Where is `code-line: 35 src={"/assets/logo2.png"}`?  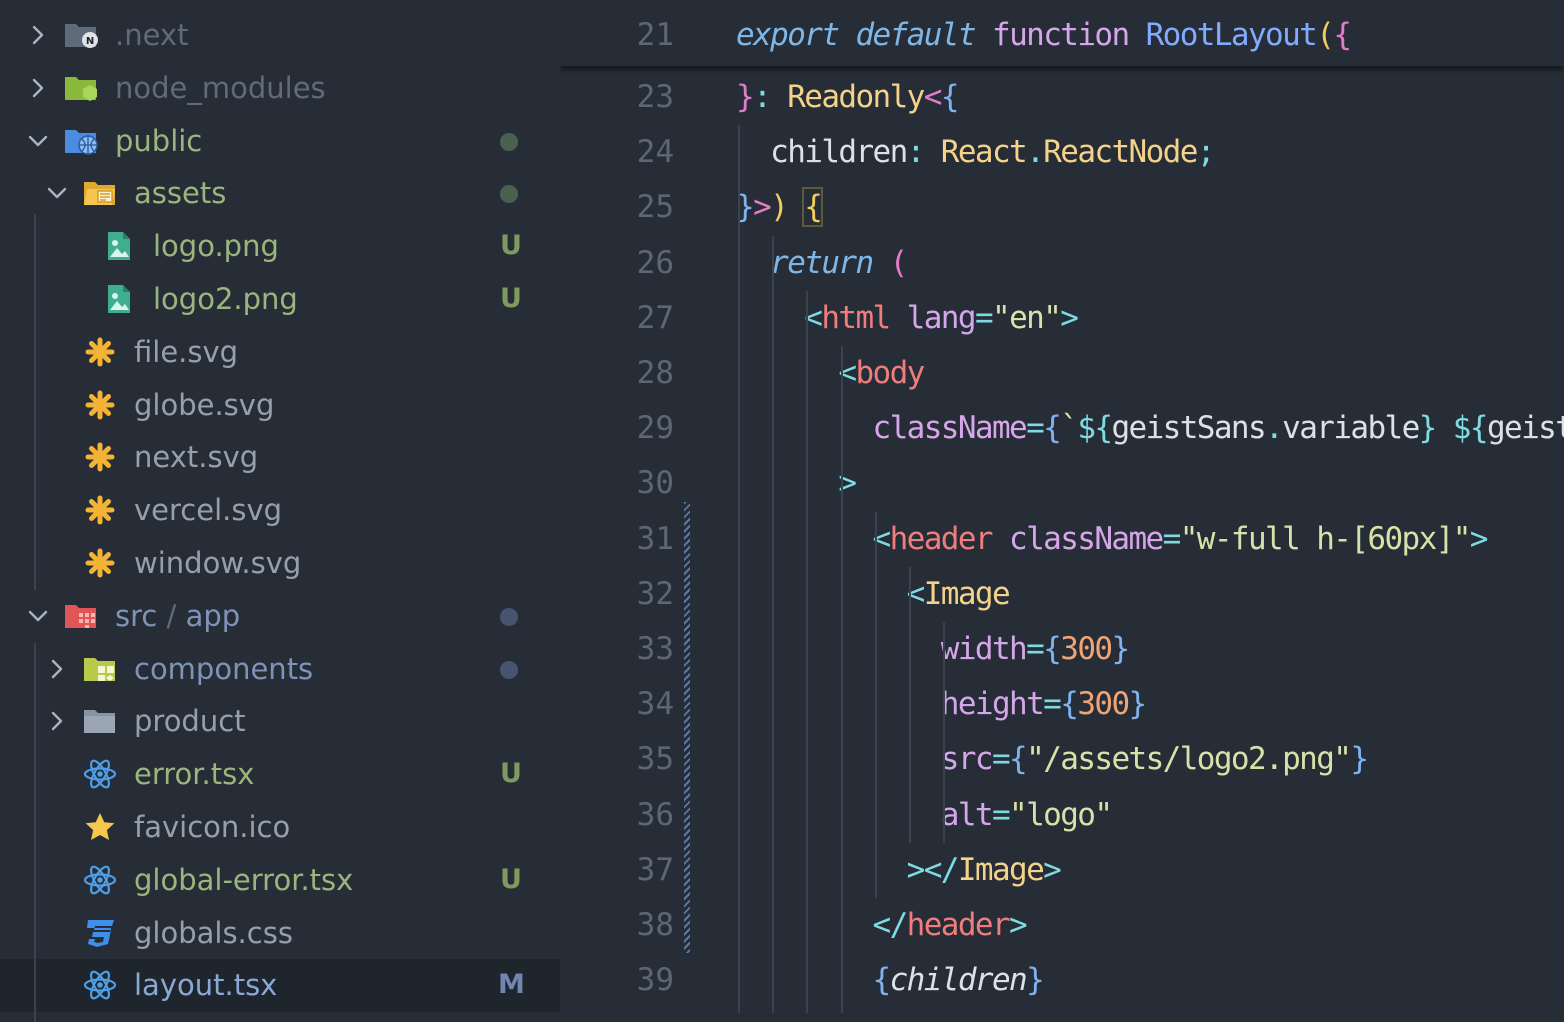
code-line: 35 src={"/assets/logo2.png"} is located at coordinates (1062, 759).